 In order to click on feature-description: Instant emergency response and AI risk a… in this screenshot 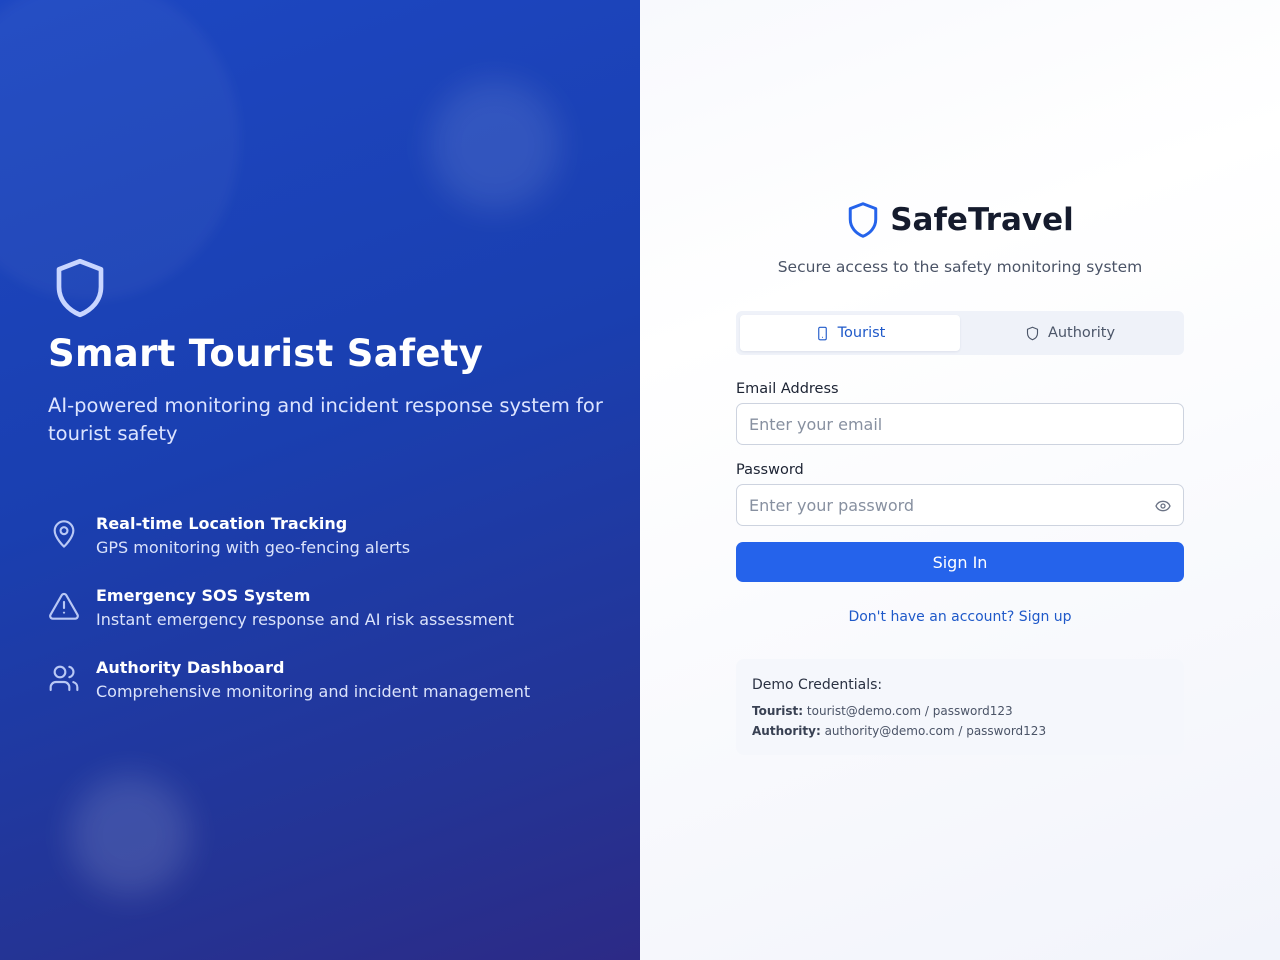, I will do `click(305, 619)`.